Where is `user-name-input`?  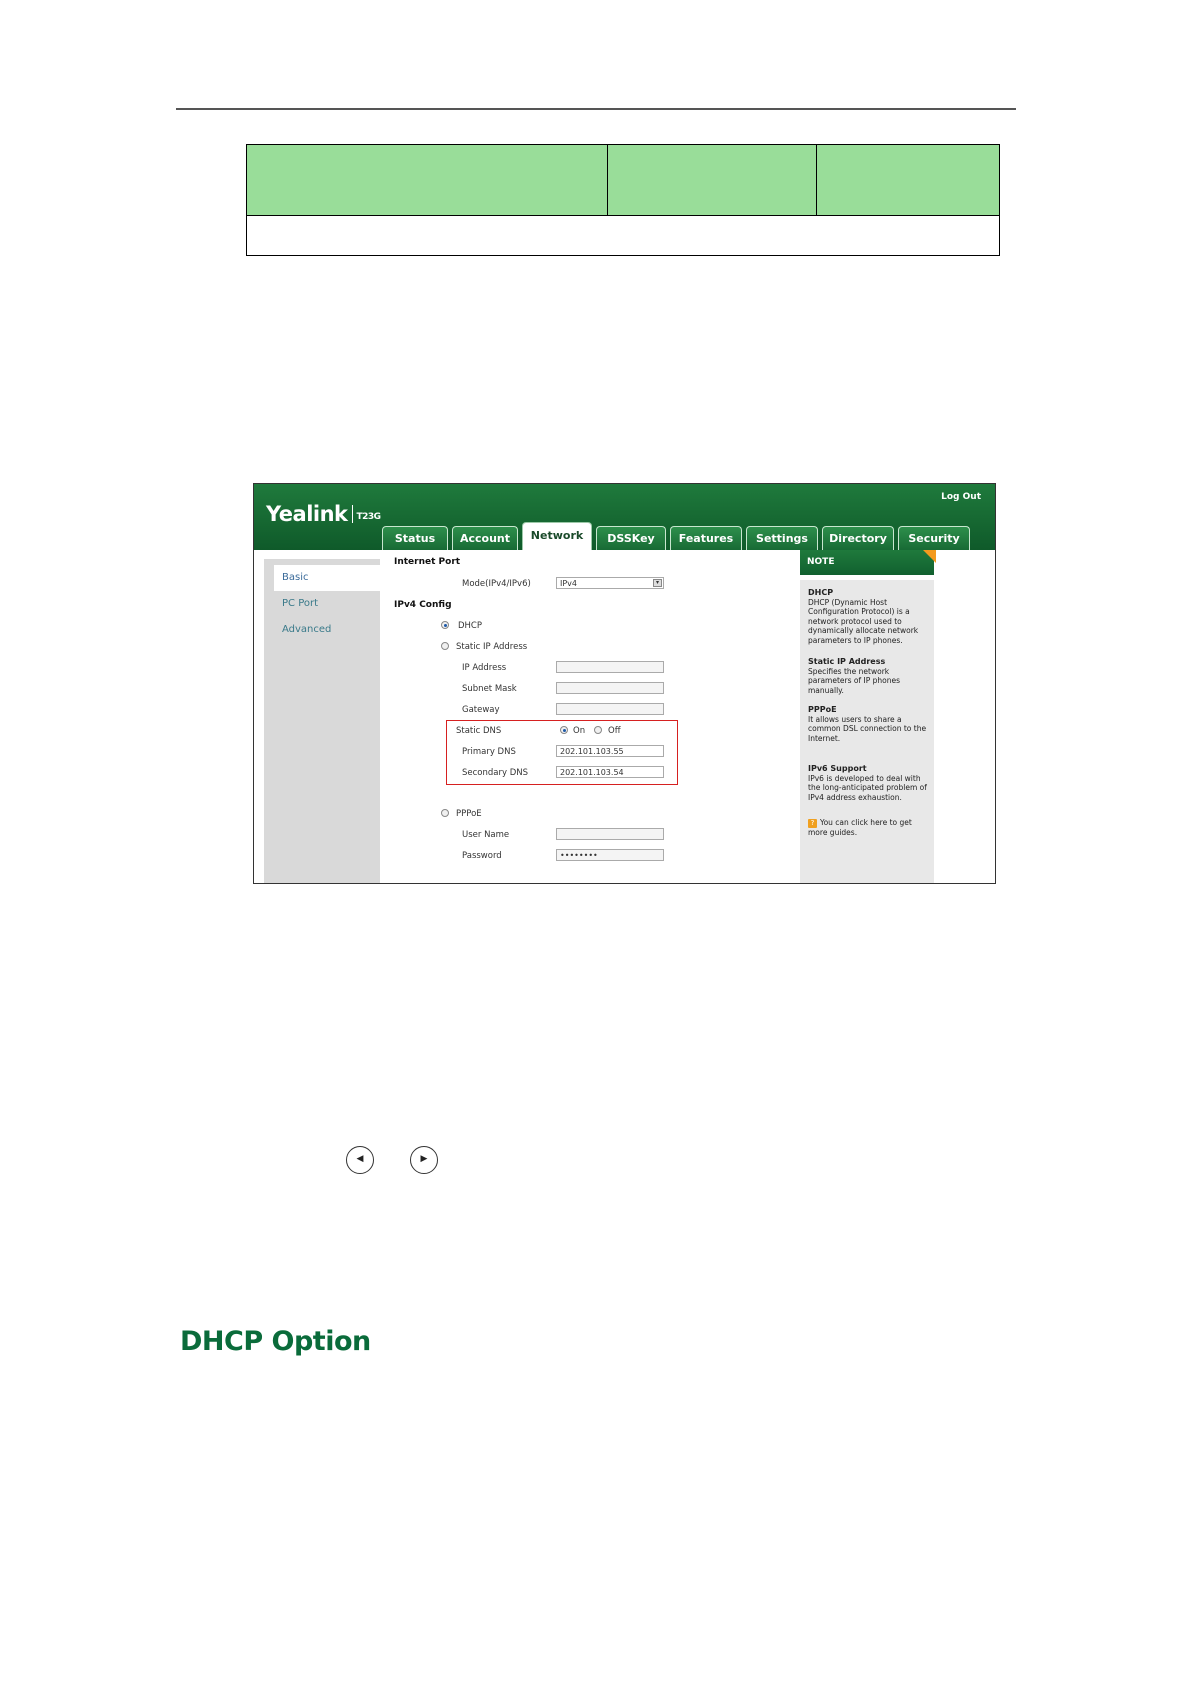 user-name-input is located at coordinates (610, 834).